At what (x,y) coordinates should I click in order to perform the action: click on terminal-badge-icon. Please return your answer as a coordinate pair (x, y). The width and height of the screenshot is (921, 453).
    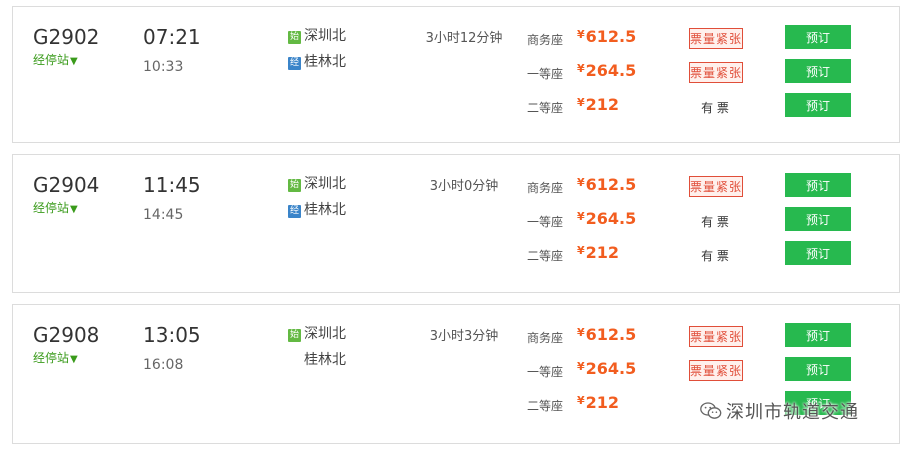
    Looking at the image, I should click on (294, 356).